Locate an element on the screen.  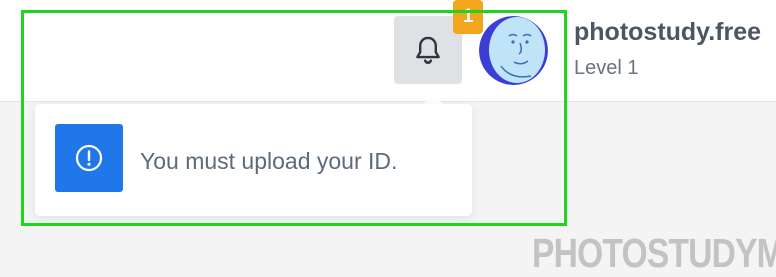
exclamation-circle-icon is located at coordinates (89, 158).